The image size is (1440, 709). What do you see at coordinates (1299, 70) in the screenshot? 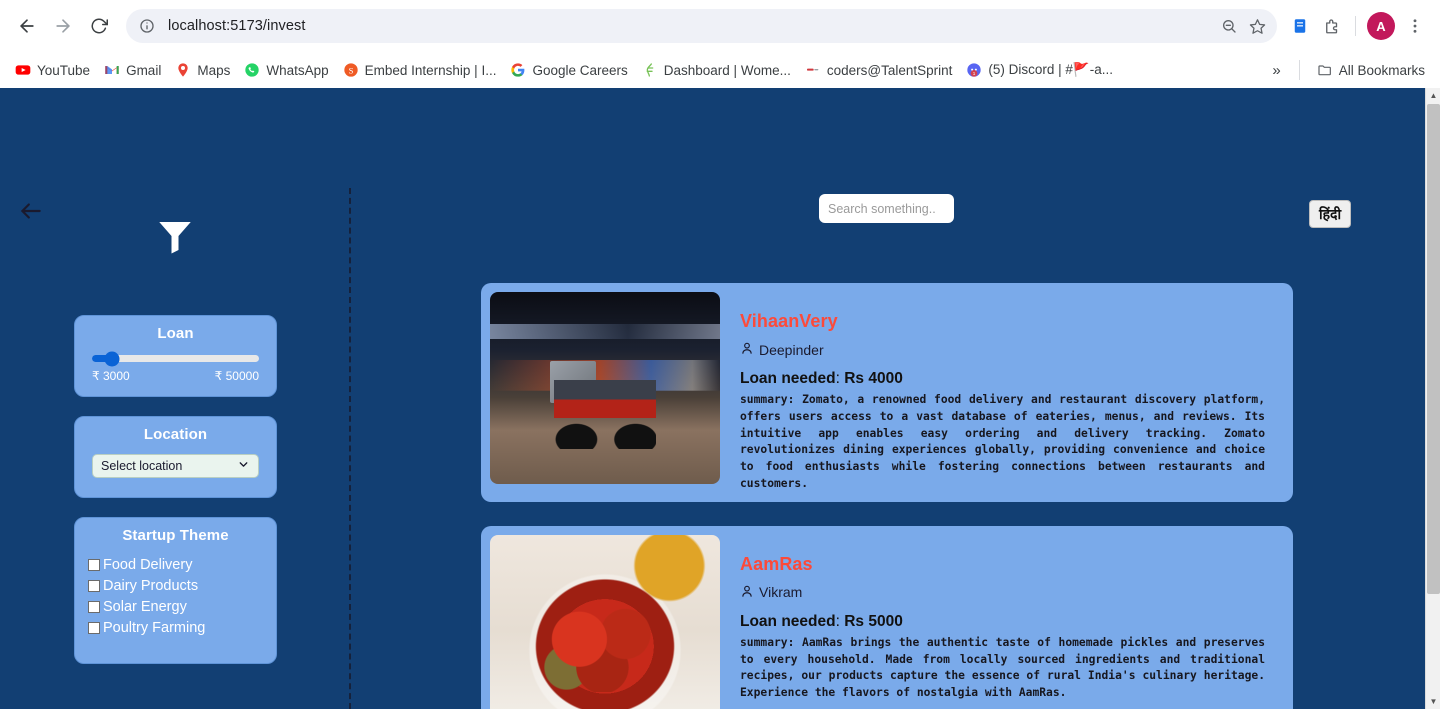
I see `bookmarks-divider` at bounding box center [1299, 70].